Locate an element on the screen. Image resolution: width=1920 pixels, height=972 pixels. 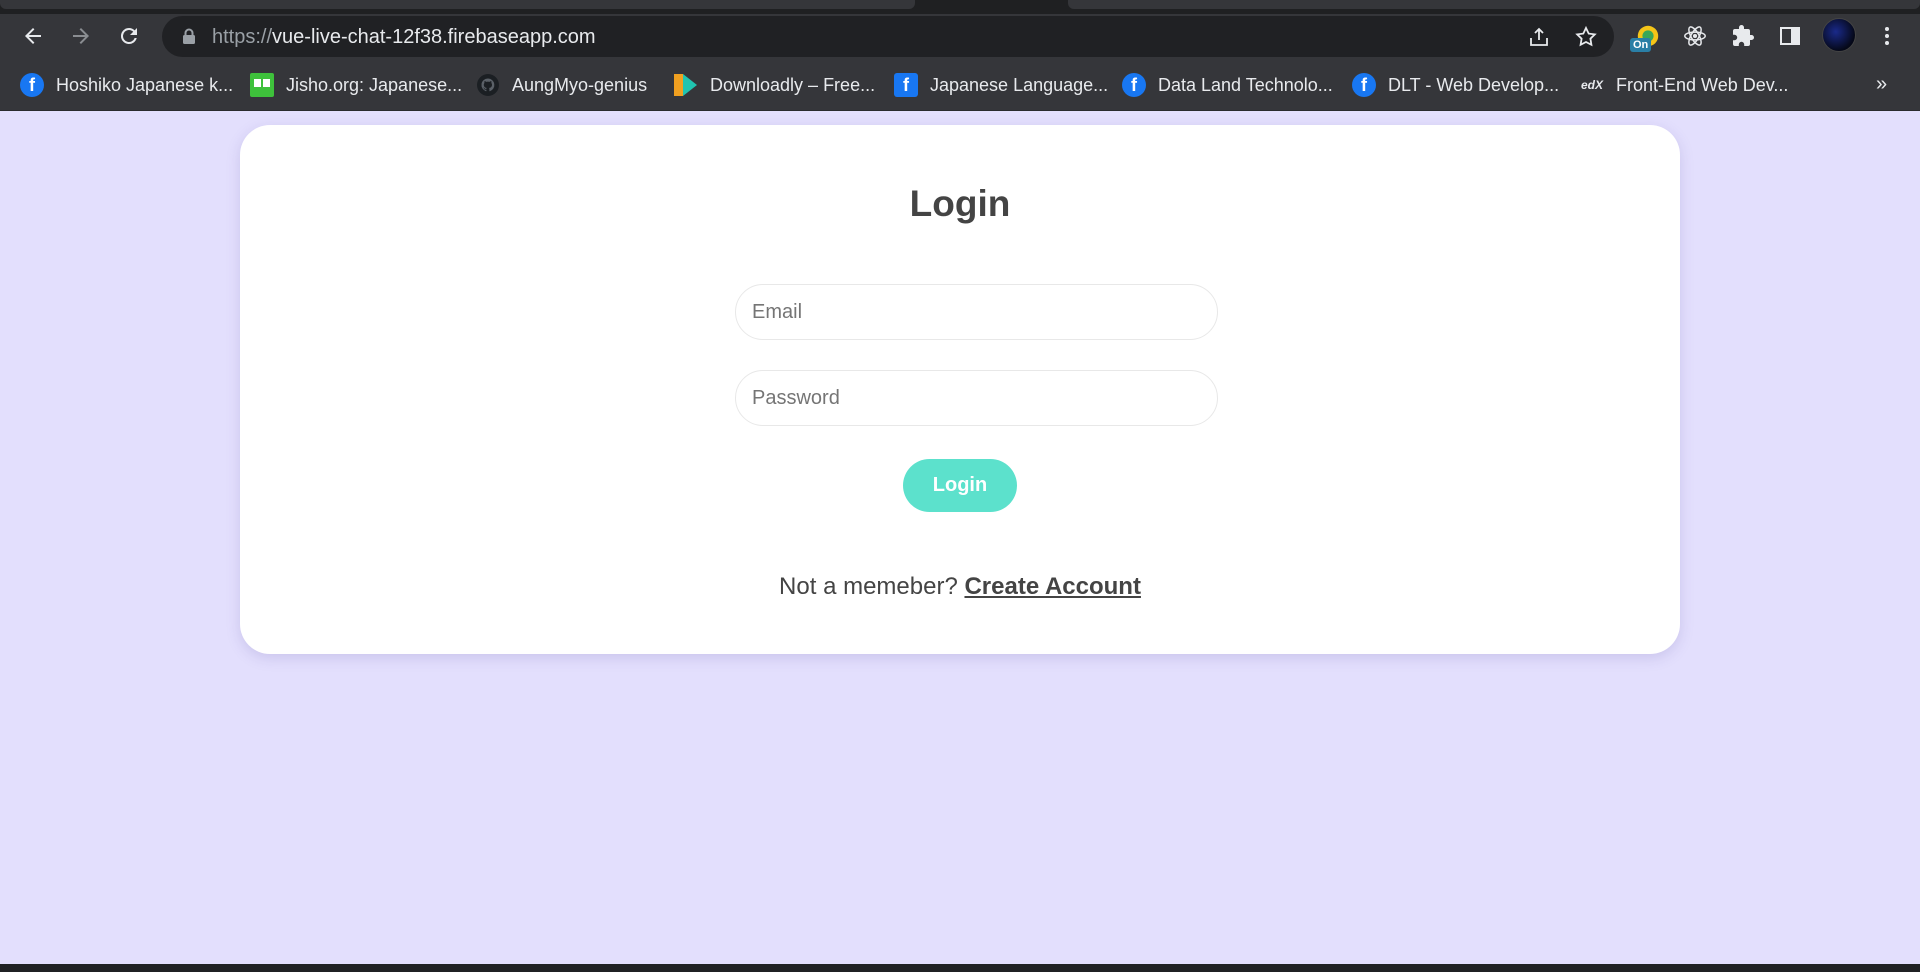
reload-icon is located at coordinates (128, 35).